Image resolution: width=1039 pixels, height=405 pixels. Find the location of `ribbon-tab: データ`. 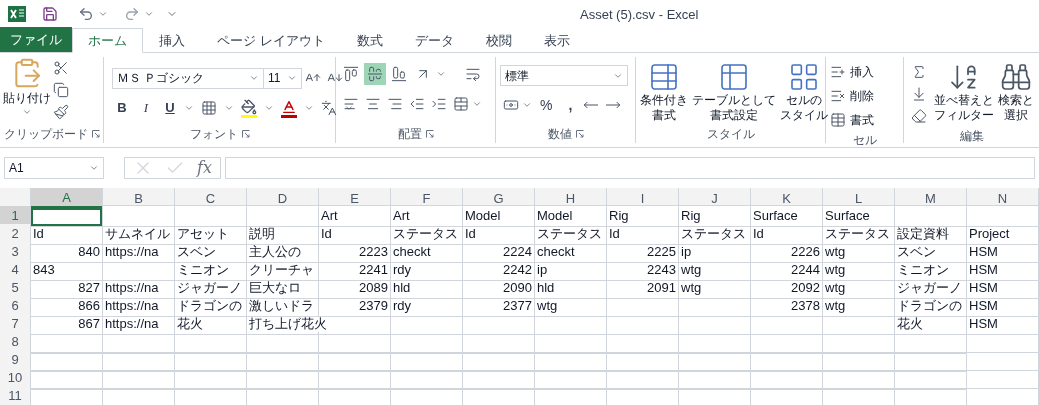

ribbon-tab: データ is located at coordinates (434, 40).